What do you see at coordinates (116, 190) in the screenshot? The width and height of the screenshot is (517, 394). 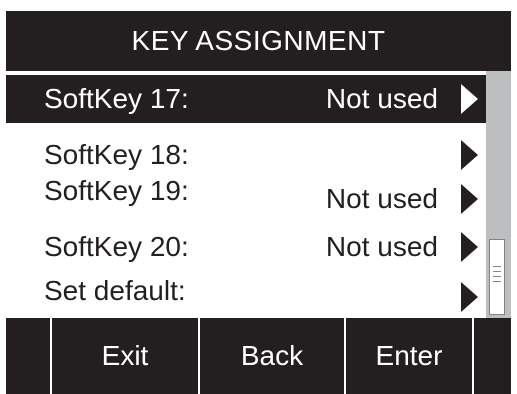 I see `row-label: SoftKey 19:` at bounding box center [116, 190].